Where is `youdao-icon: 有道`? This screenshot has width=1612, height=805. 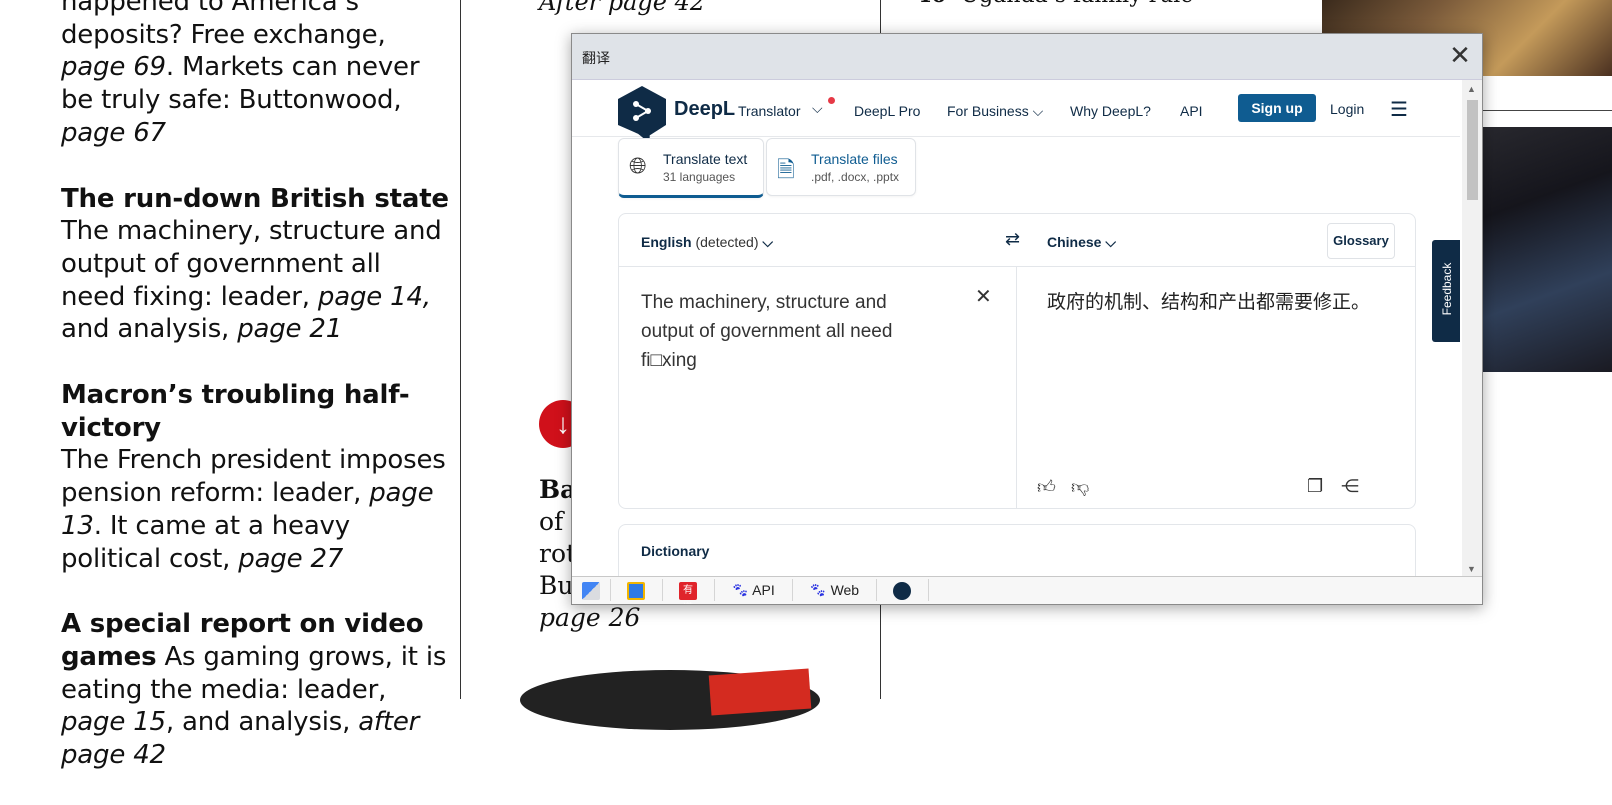
youdao-icon: 有道 is located at coordinates (688, 593).